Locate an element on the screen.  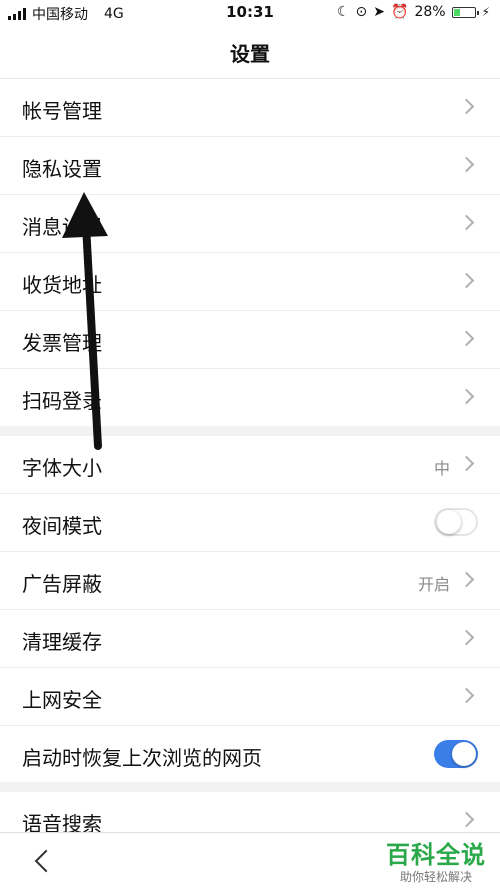
battery-fill is located at coordinates (456, 12).